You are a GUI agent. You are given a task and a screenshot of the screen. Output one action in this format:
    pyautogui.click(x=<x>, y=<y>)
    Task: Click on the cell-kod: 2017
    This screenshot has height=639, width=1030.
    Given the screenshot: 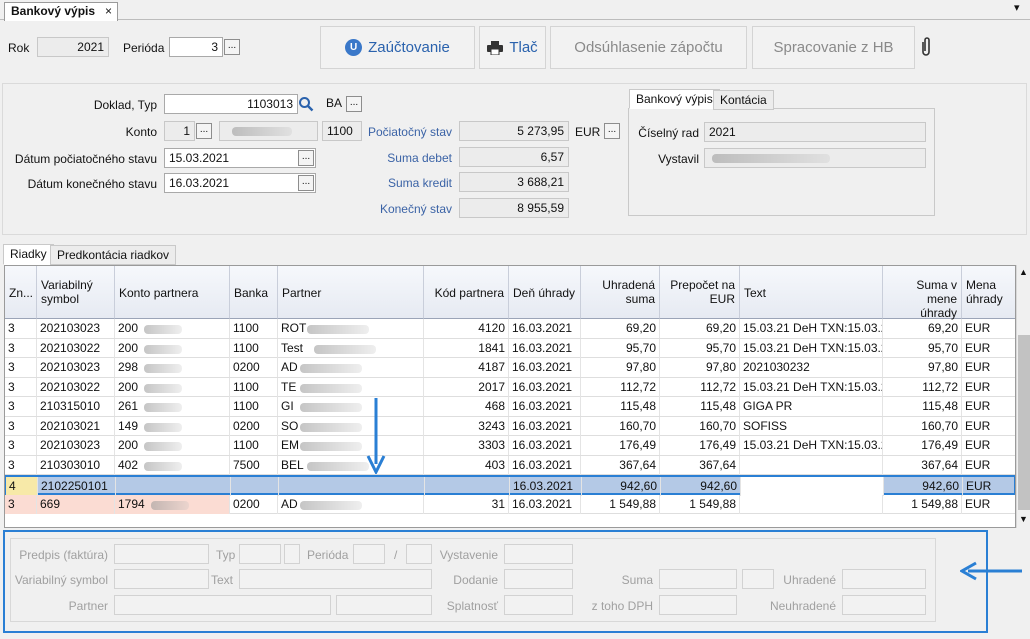 What is the action you would take?
    pyautogui.click(x=466, y=387)
    